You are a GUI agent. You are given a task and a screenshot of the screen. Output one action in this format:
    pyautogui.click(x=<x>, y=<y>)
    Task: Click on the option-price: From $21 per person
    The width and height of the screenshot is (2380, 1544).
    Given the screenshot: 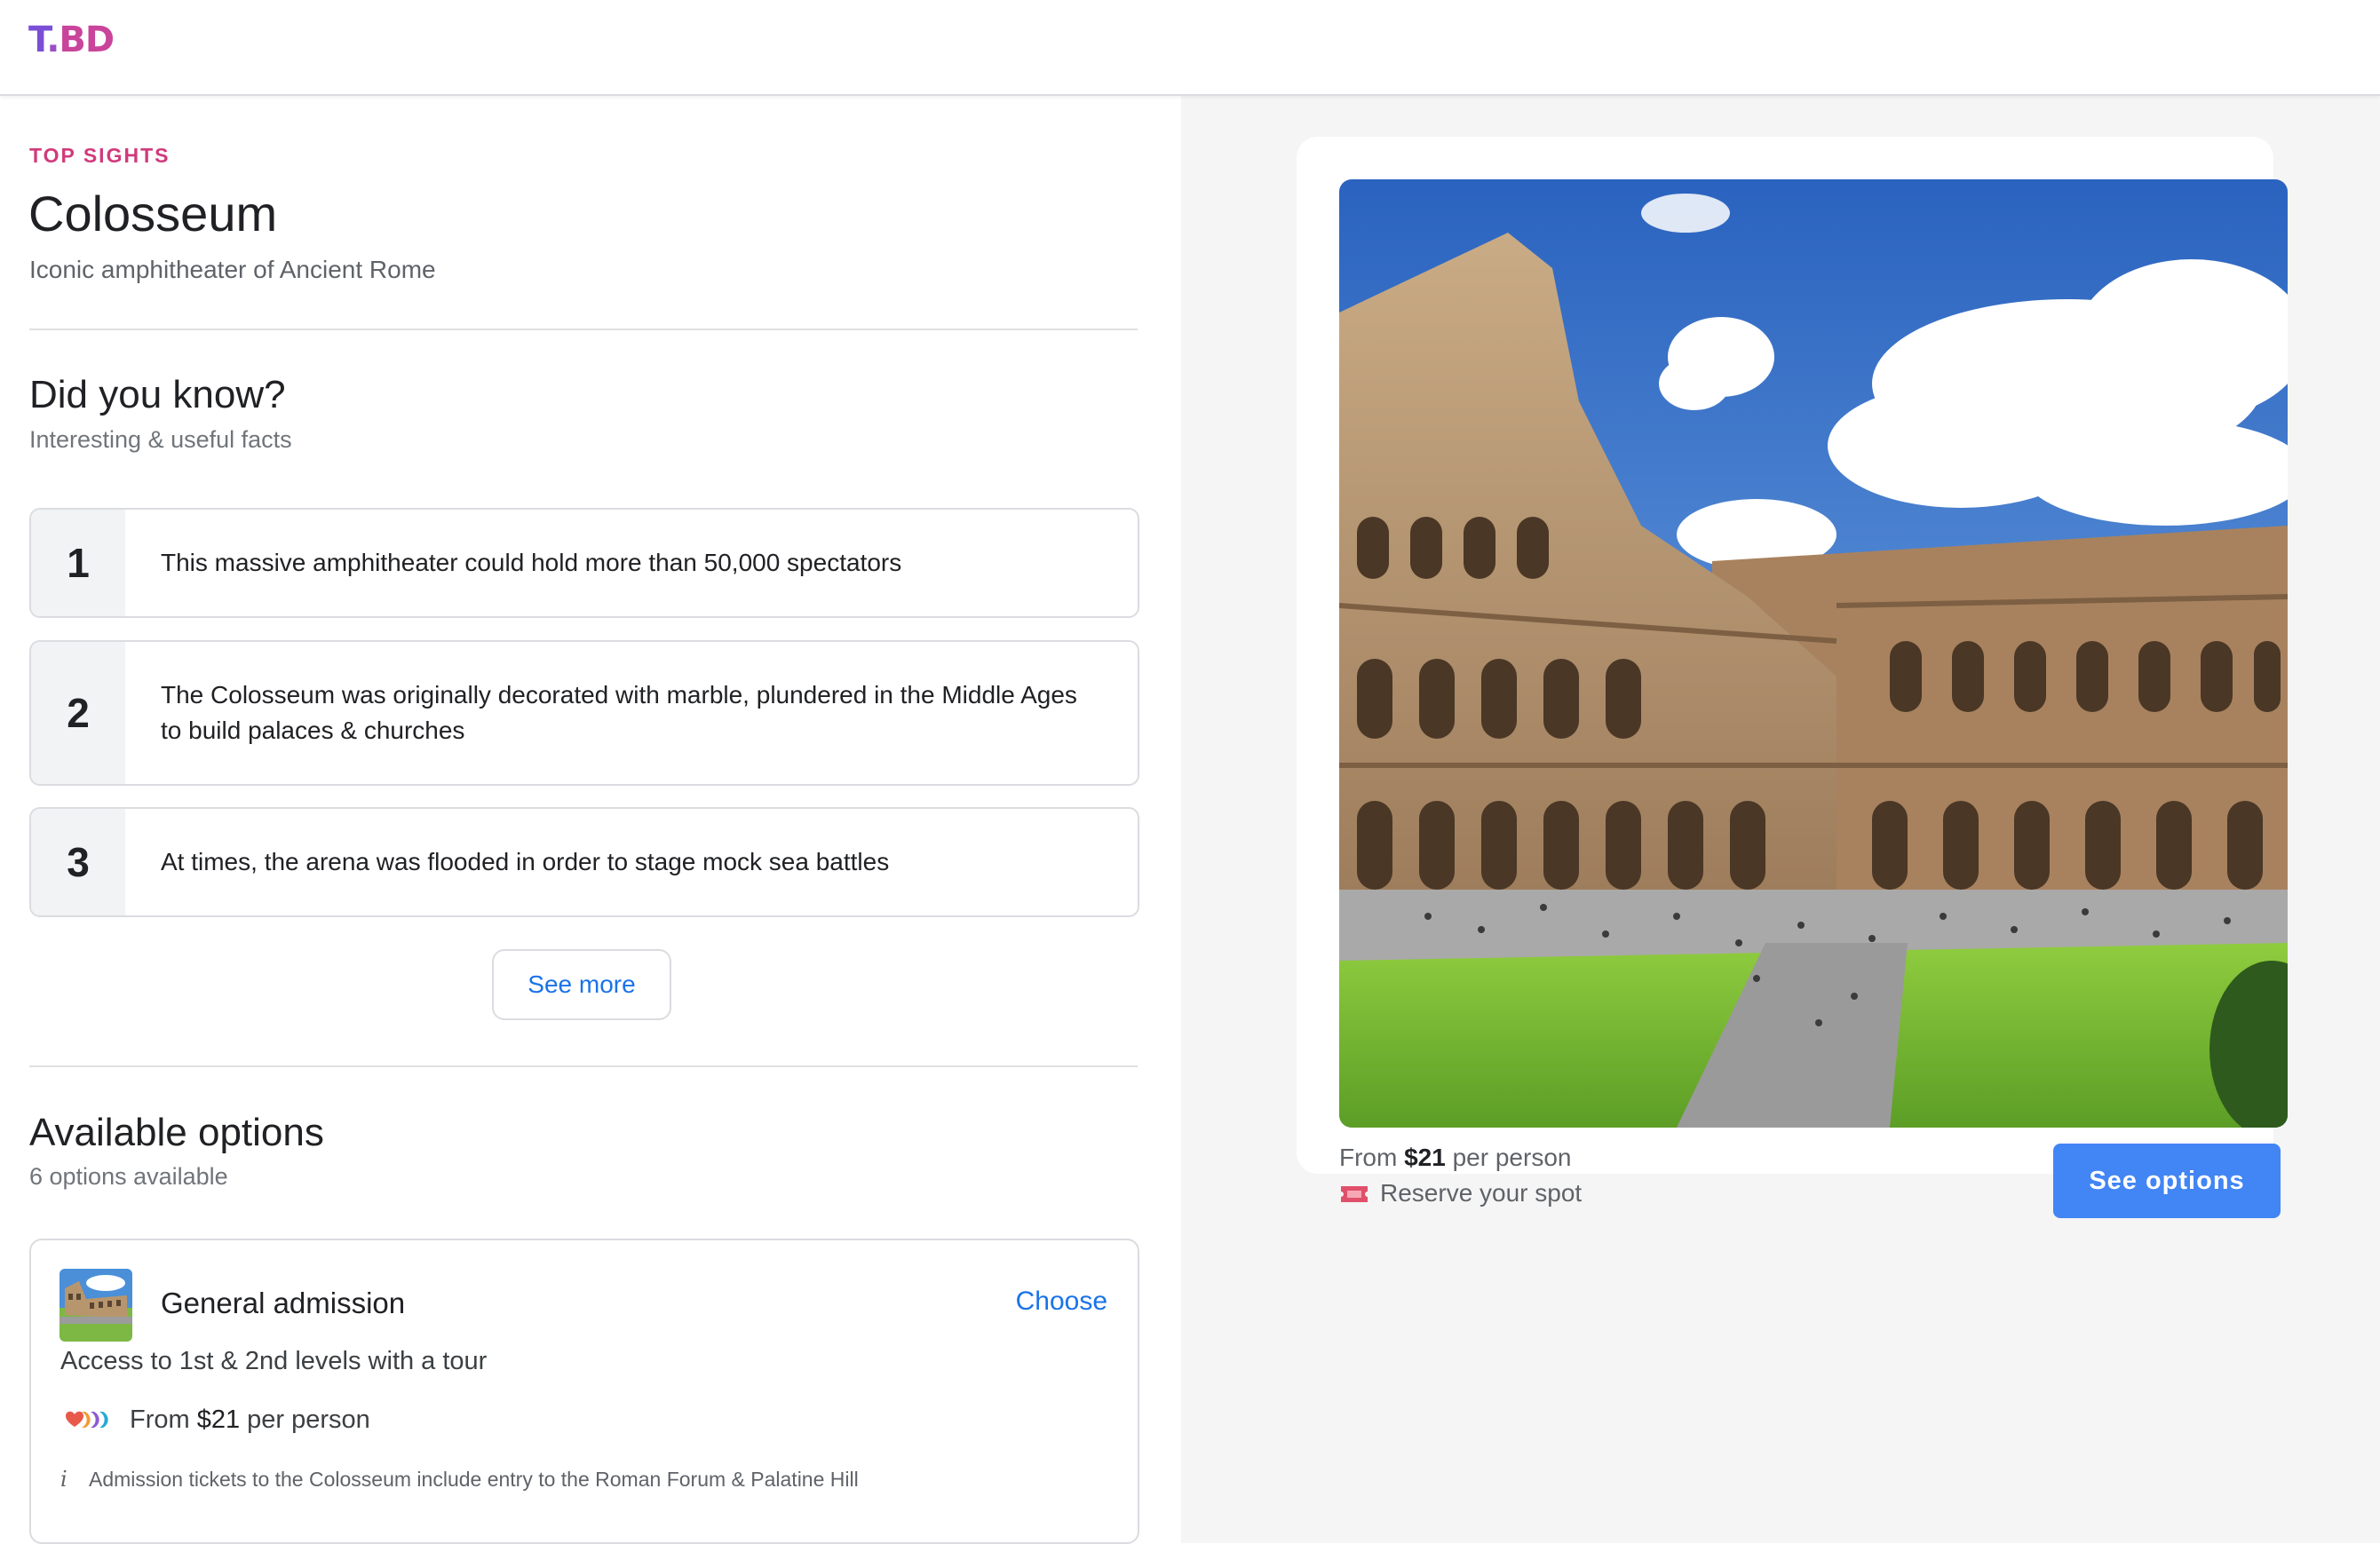 What is the action you would take?
    pyautogui.click(x=250, y=1419)
    